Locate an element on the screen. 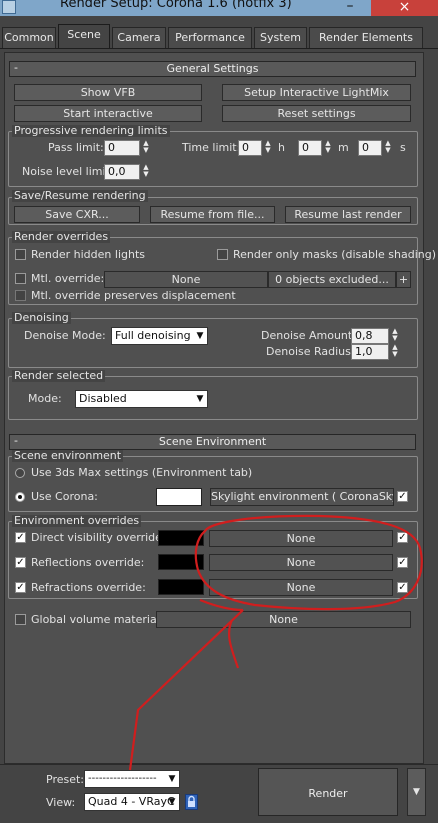  mtl-override-slot: None is located at coordinates (186, 279).